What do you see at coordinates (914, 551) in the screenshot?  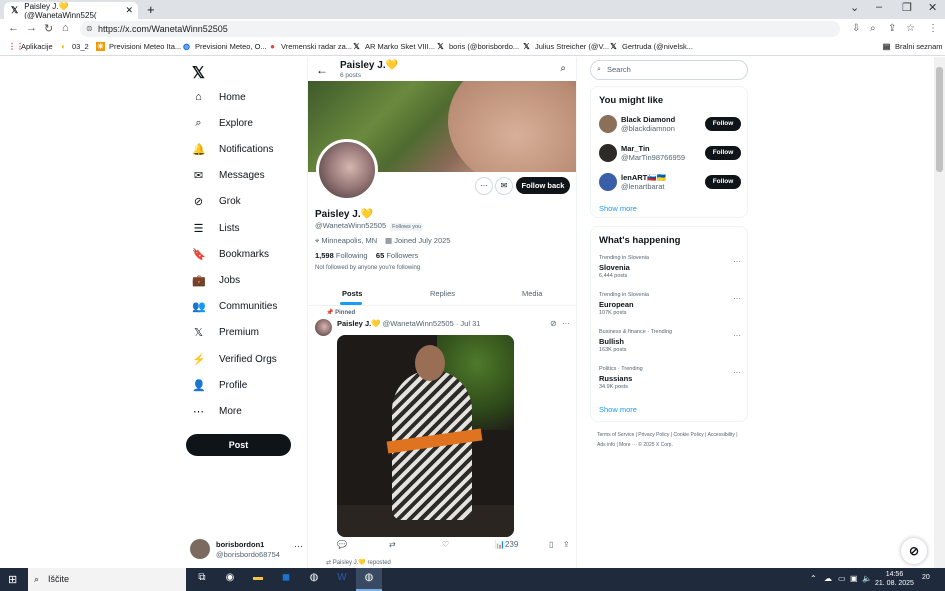 I see `grok-fab-button: ⊘` at bounding box center [914, 551].